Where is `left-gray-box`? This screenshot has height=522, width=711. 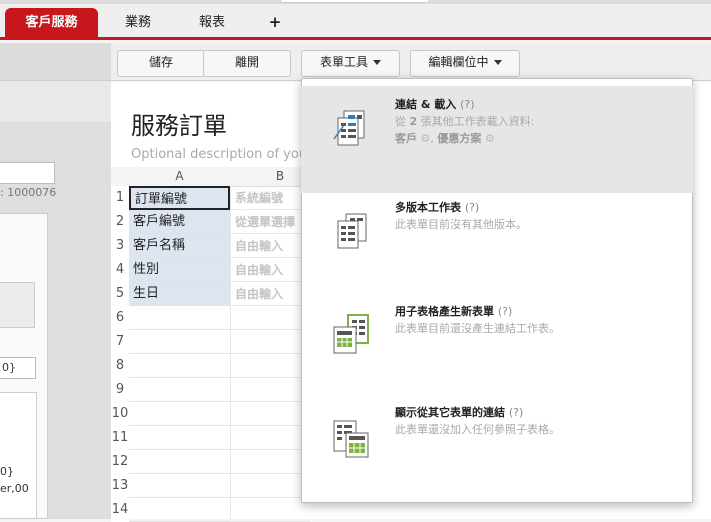 left-gray-box is located at coordinates (17, 305).